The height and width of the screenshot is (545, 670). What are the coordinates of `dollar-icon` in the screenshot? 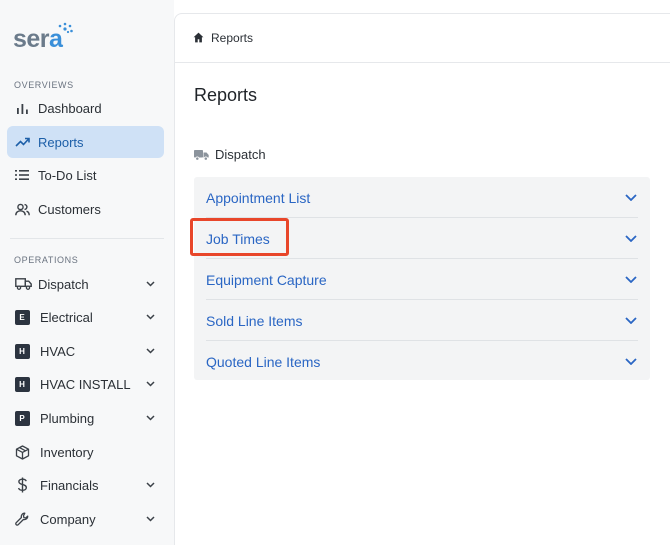 It's located at (22, 485).